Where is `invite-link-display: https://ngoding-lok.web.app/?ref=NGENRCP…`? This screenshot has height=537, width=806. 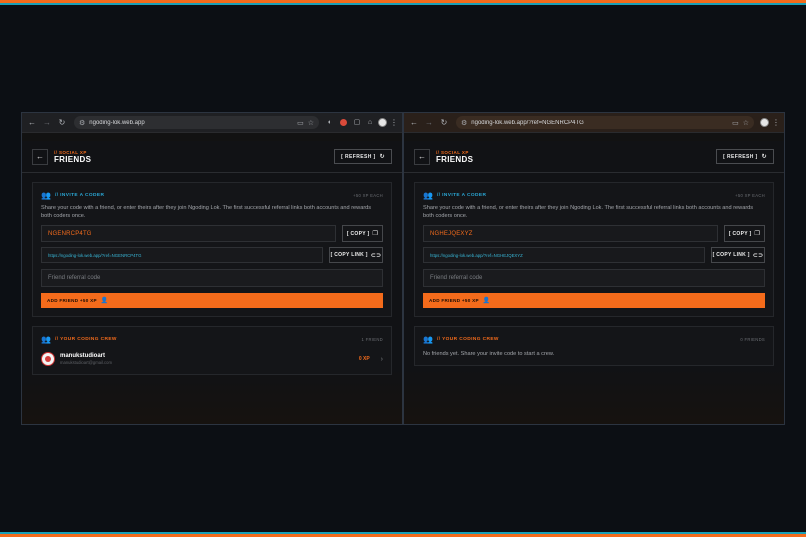 invite-link-display: https://ngoding-lok.web.app/?ref=NGENRCP… is located at coordinates (182, 255).